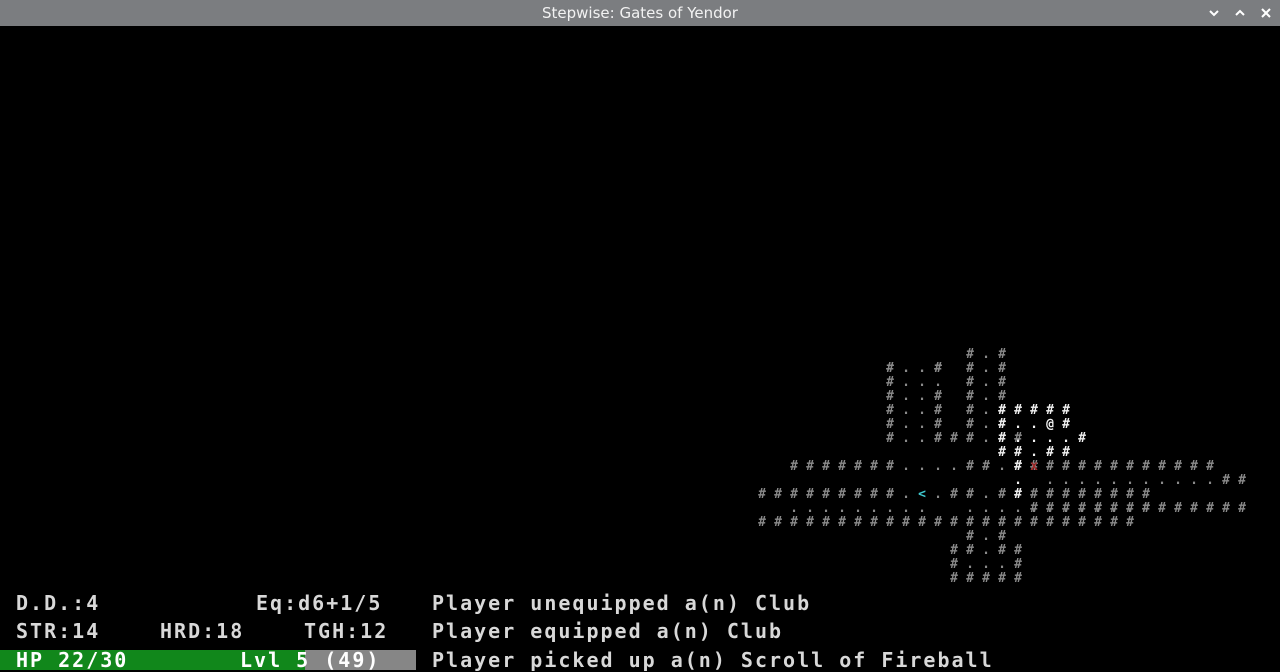  Describe the element at coordinates (202, 631) in the screenshot. I see `hardiness-stat: HRD:18` at that location.